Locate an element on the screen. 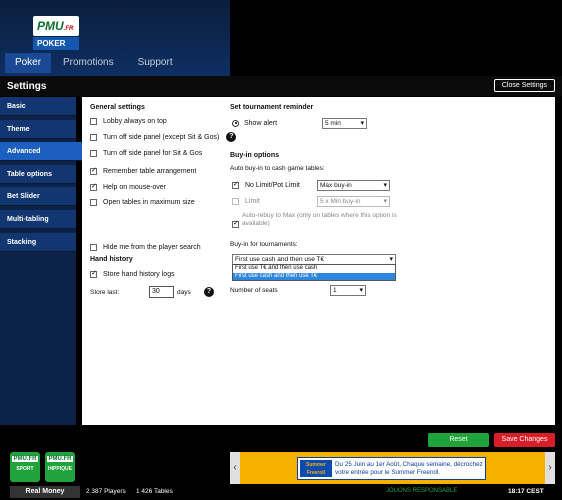 Image resolution: width=562 pixels, height=500 pixels. option-show-alert: Show alert is located at coordinates (254, 123).